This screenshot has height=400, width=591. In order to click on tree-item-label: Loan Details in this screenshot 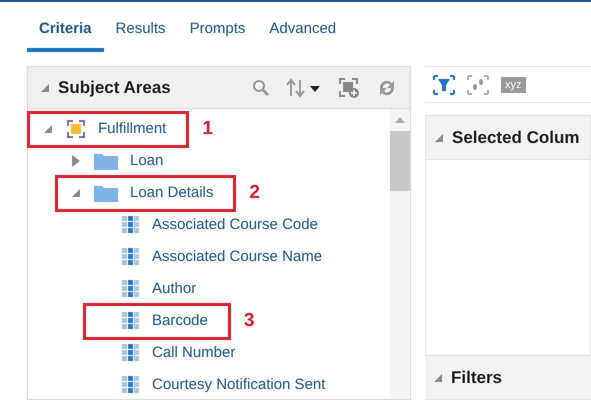, I will do `click(172, 193)`.